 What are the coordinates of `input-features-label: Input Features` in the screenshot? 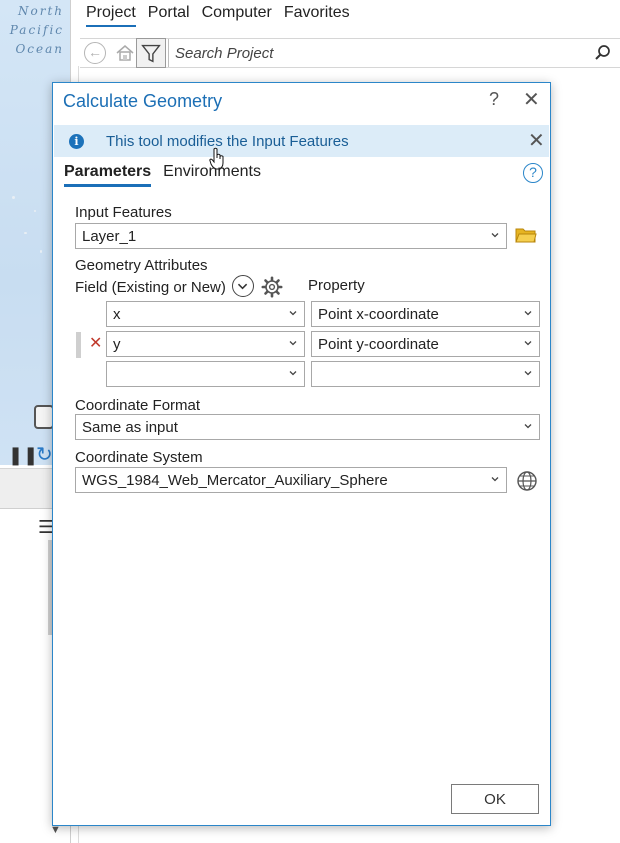 It's located at (123, 212).